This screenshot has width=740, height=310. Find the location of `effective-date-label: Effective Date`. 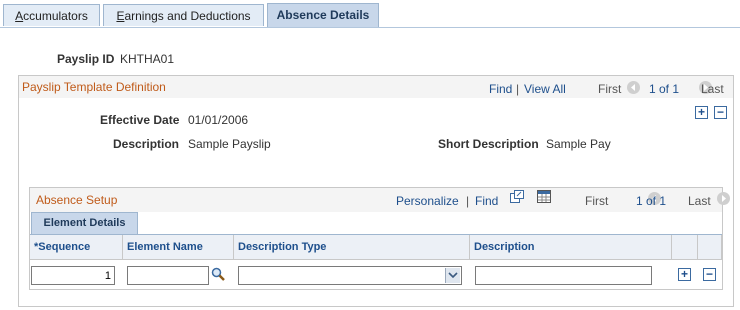

effective-date-label: Effective Date is located at coordinates (140, 120).